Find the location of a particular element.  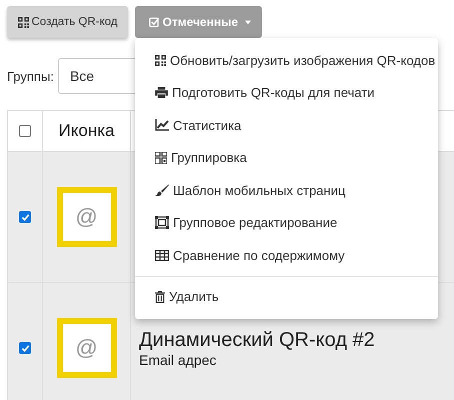

qr-code-type: Email адрес is located at coordinates (178, 360).